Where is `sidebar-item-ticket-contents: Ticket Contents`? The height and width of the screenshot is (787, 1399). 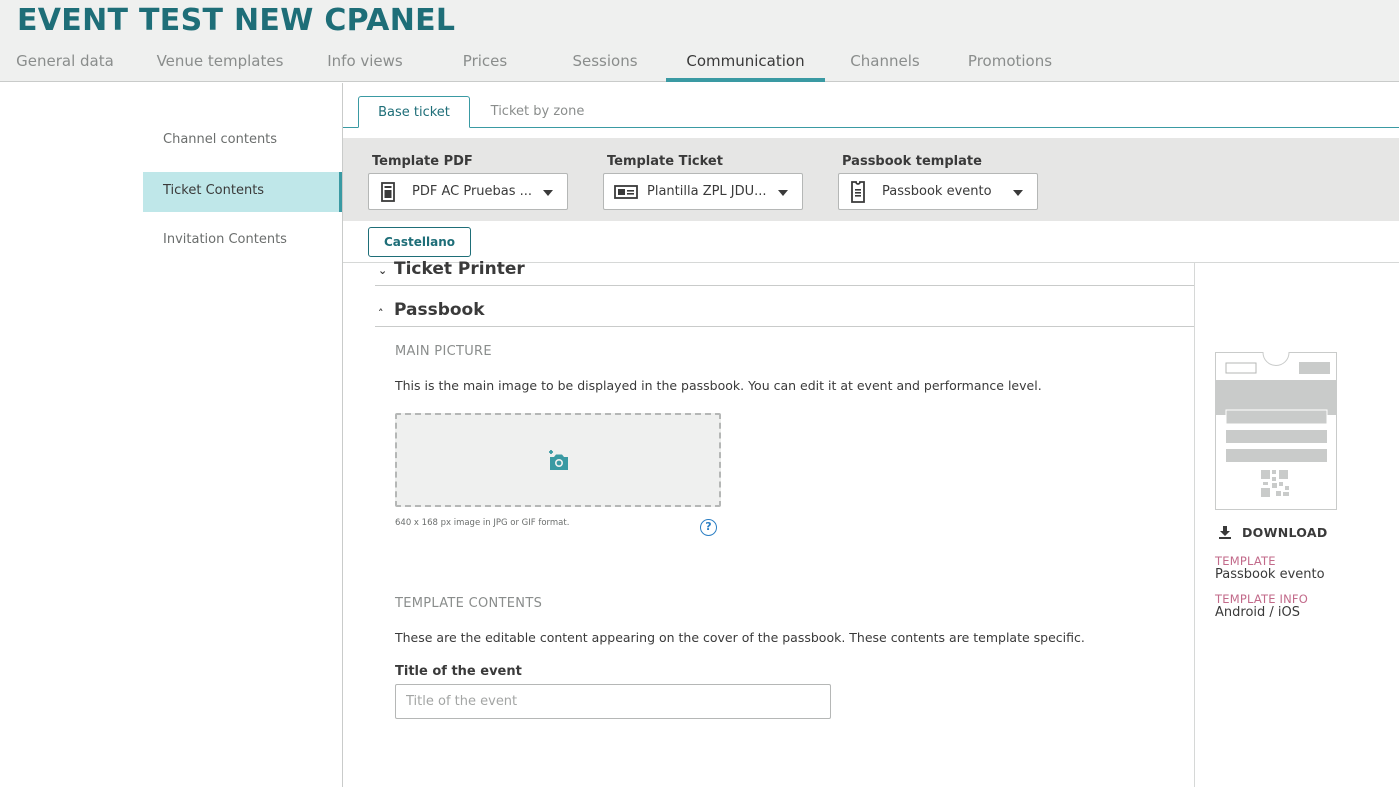
sidebar-item-ticket-contents: Ticket Contents is located at coordinates (242, 192).